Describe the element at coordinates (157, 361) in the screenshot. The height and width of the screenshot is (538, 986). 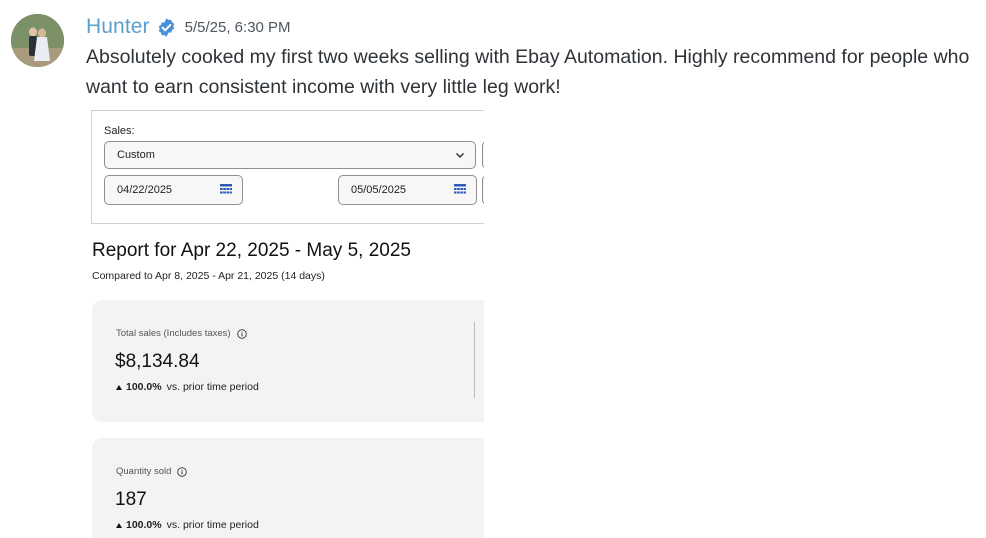
I see `metric-value: $8,134.84` at that location.